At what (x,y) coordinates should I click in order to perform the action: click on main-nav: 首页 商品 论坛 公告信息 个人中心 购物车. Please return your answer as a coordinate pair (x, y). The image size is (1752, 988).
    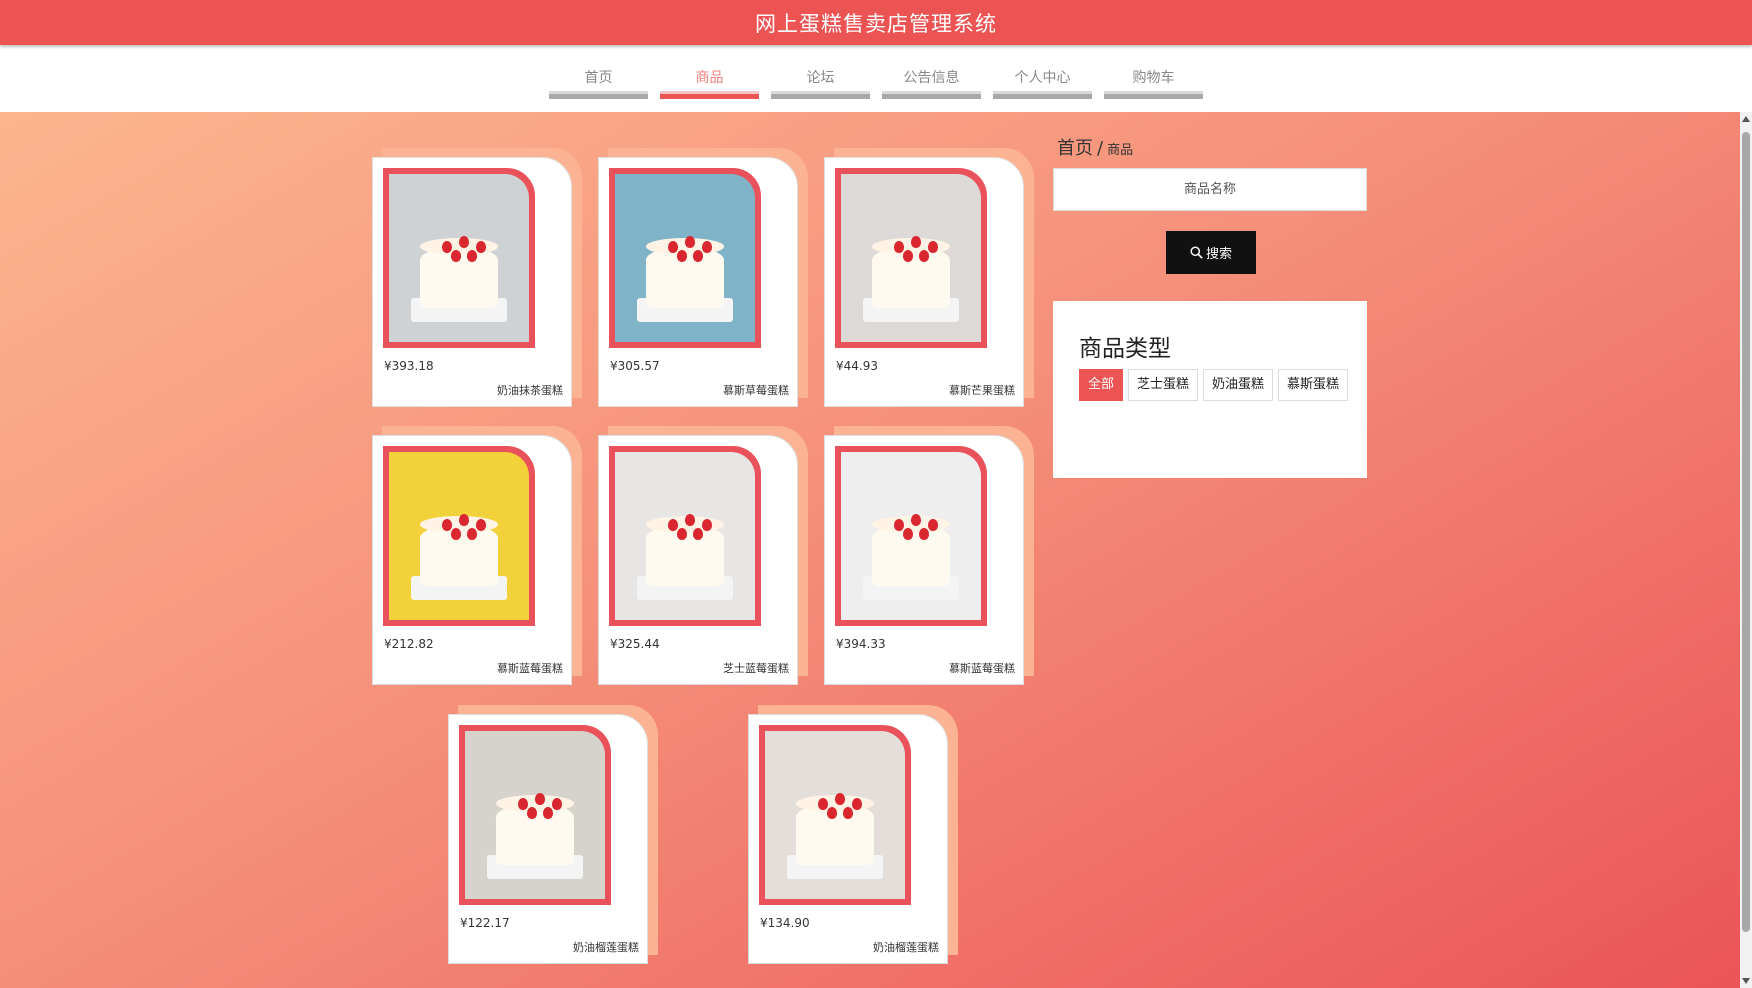
    Looking at the image, I should click on (876, 78).